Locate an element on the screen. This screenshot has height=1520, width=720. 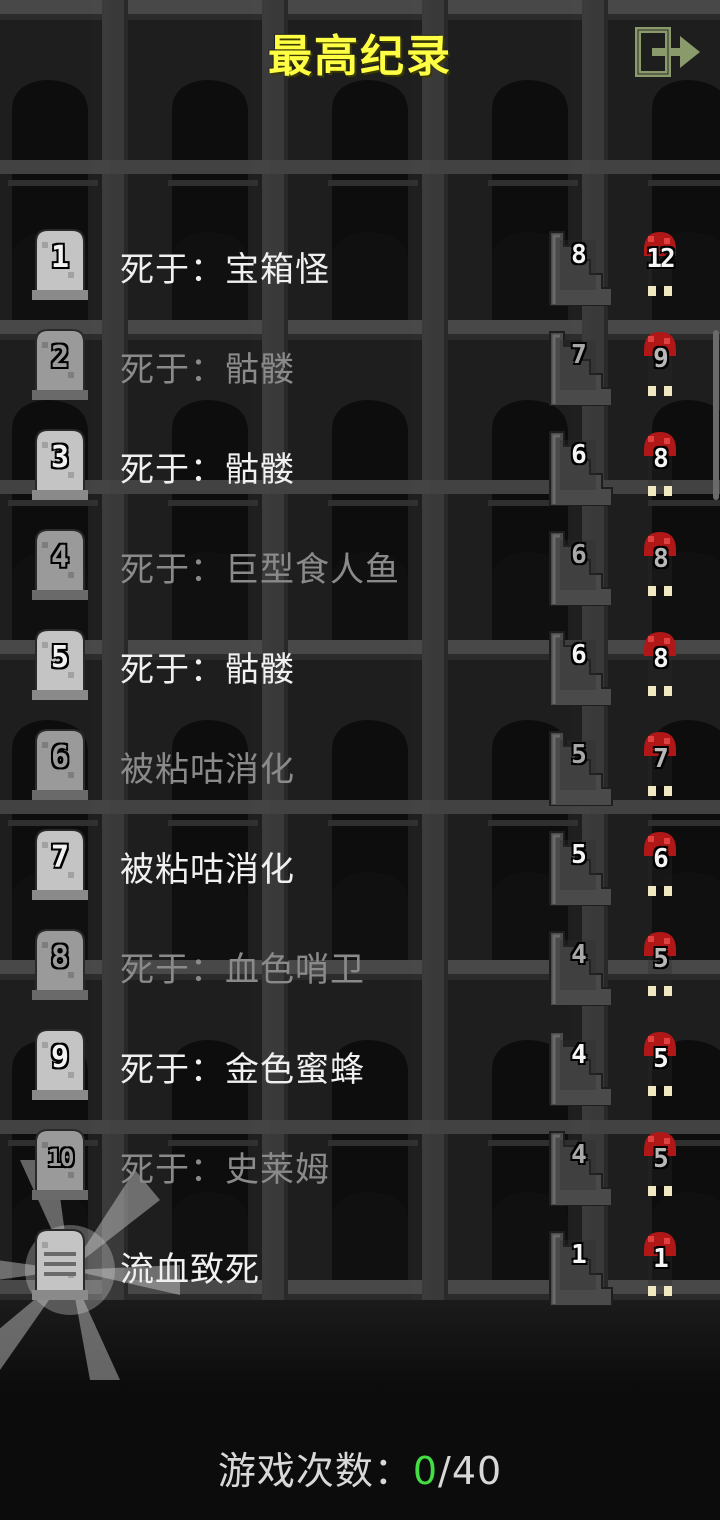
record-row: 7 被粘咕消化 5 6 is located at coordinates (360, 876).